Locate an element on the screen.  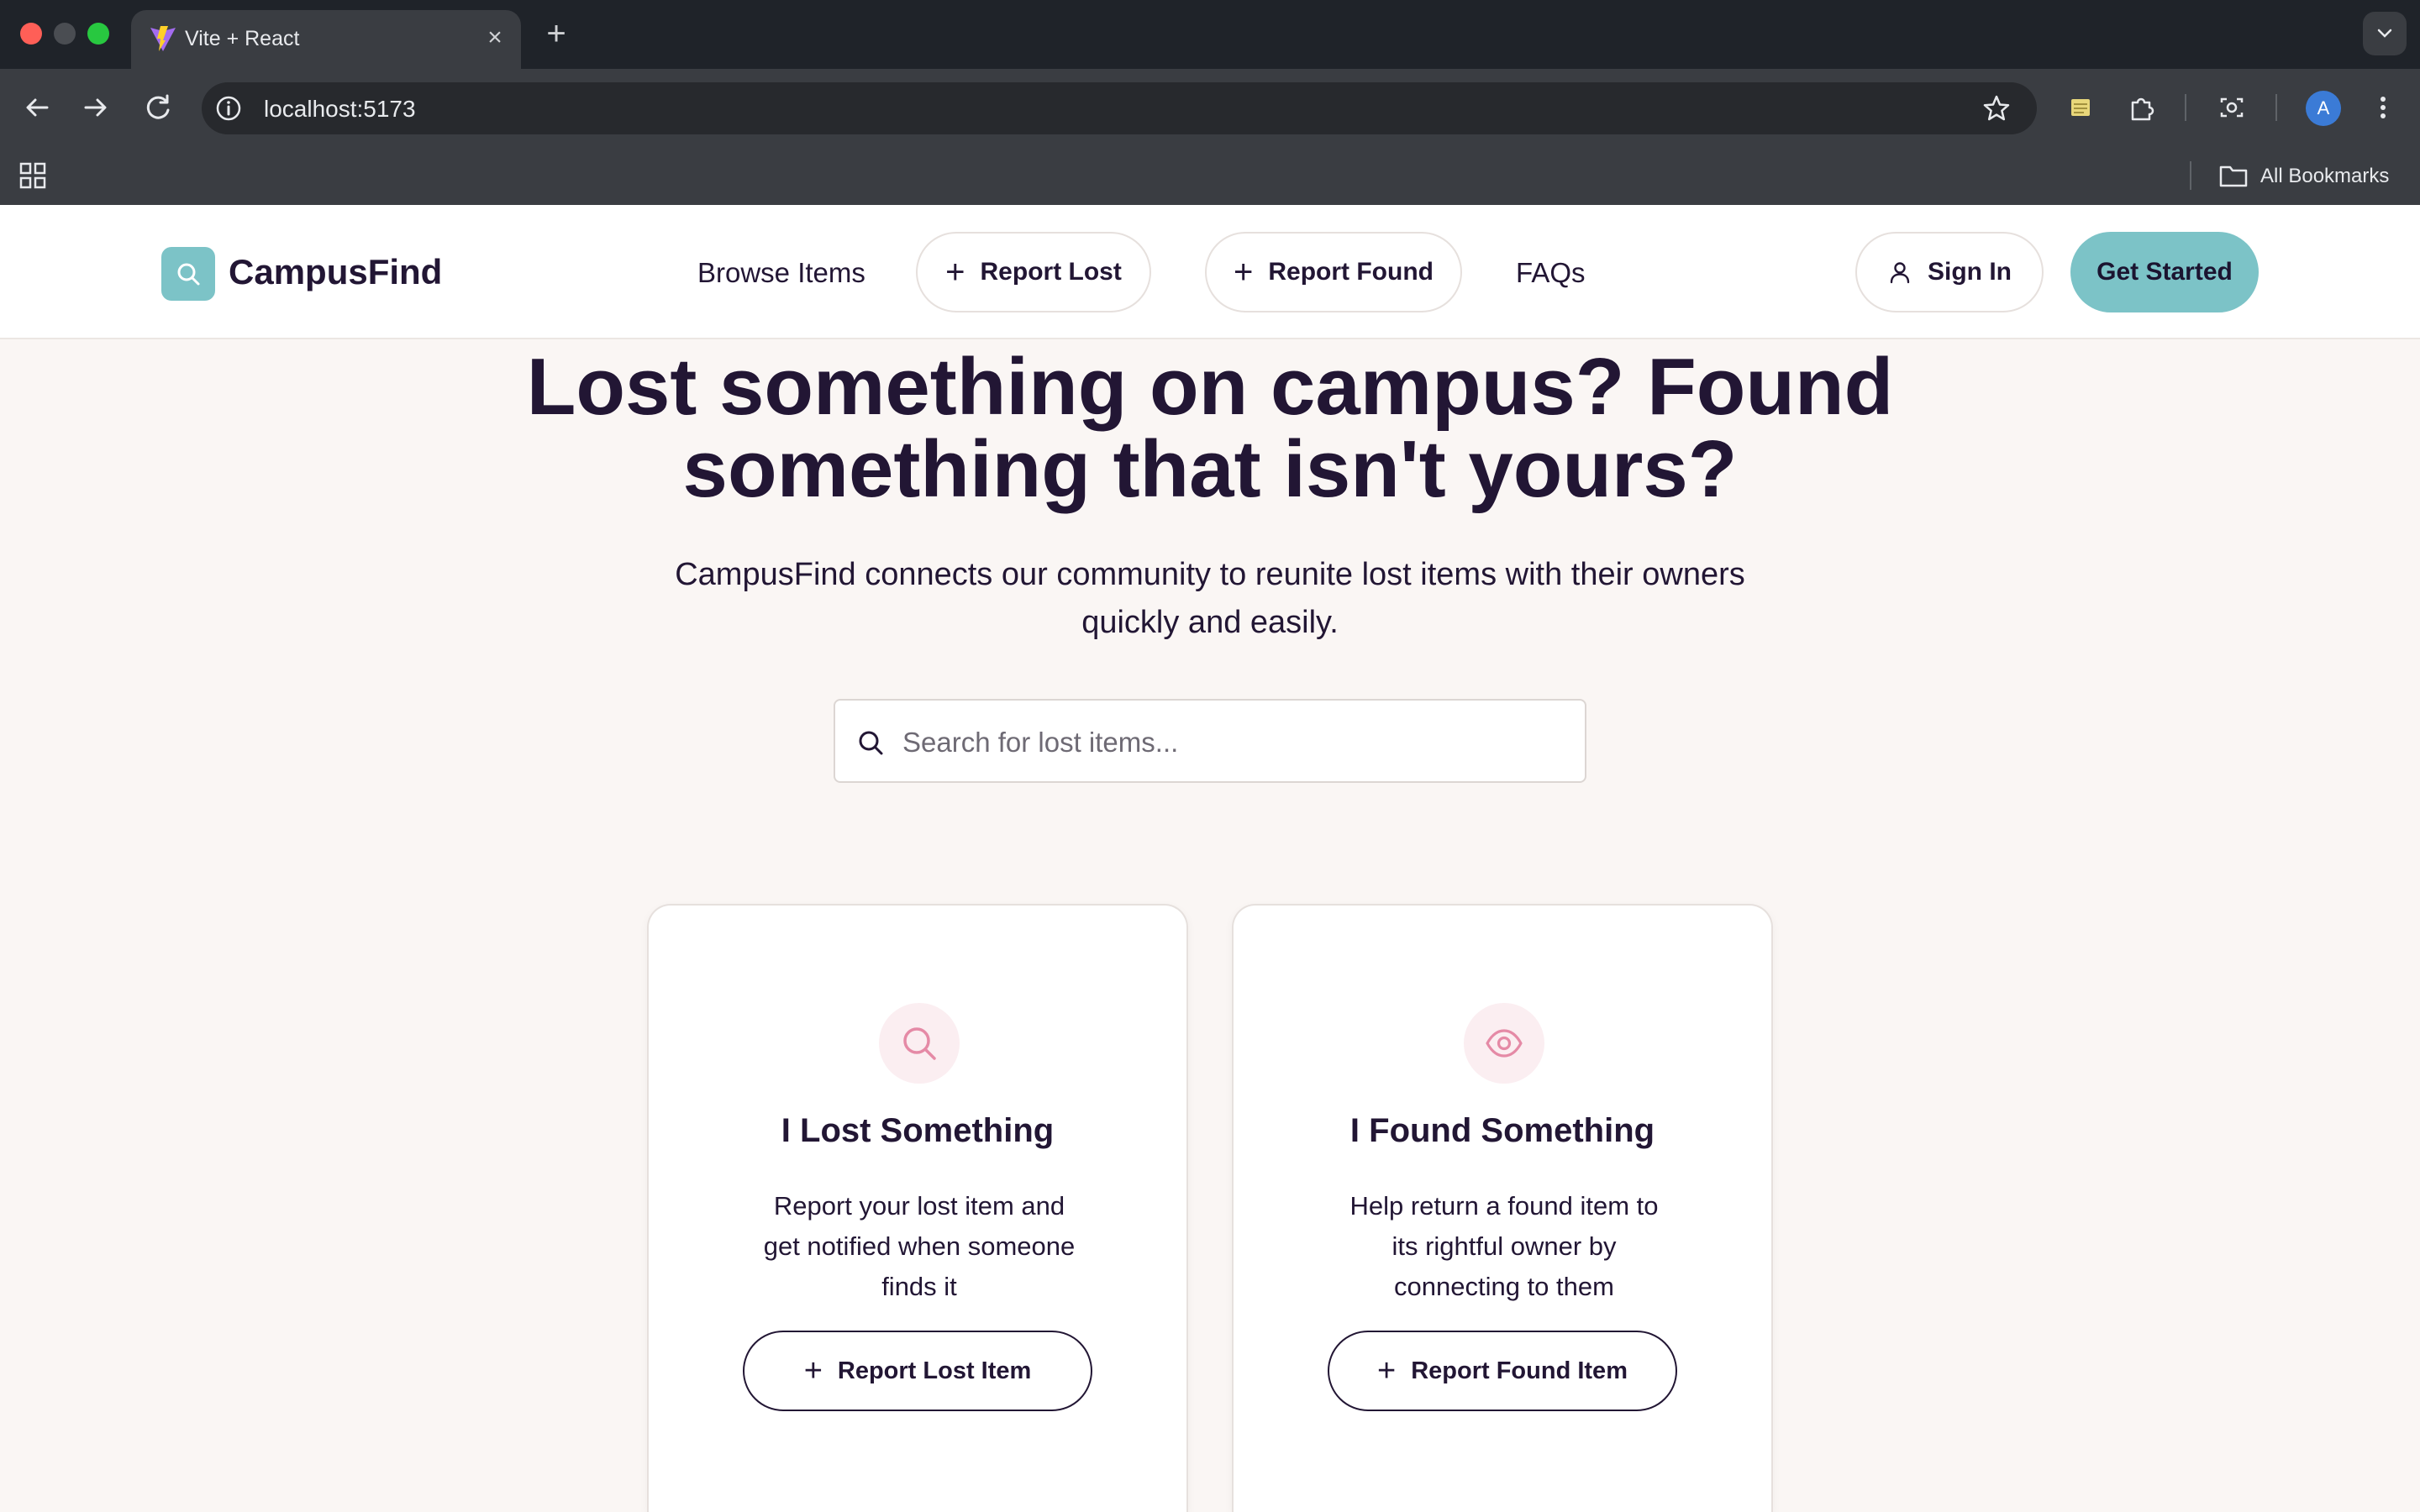
user-icon is located at coordinates (1900, 273).